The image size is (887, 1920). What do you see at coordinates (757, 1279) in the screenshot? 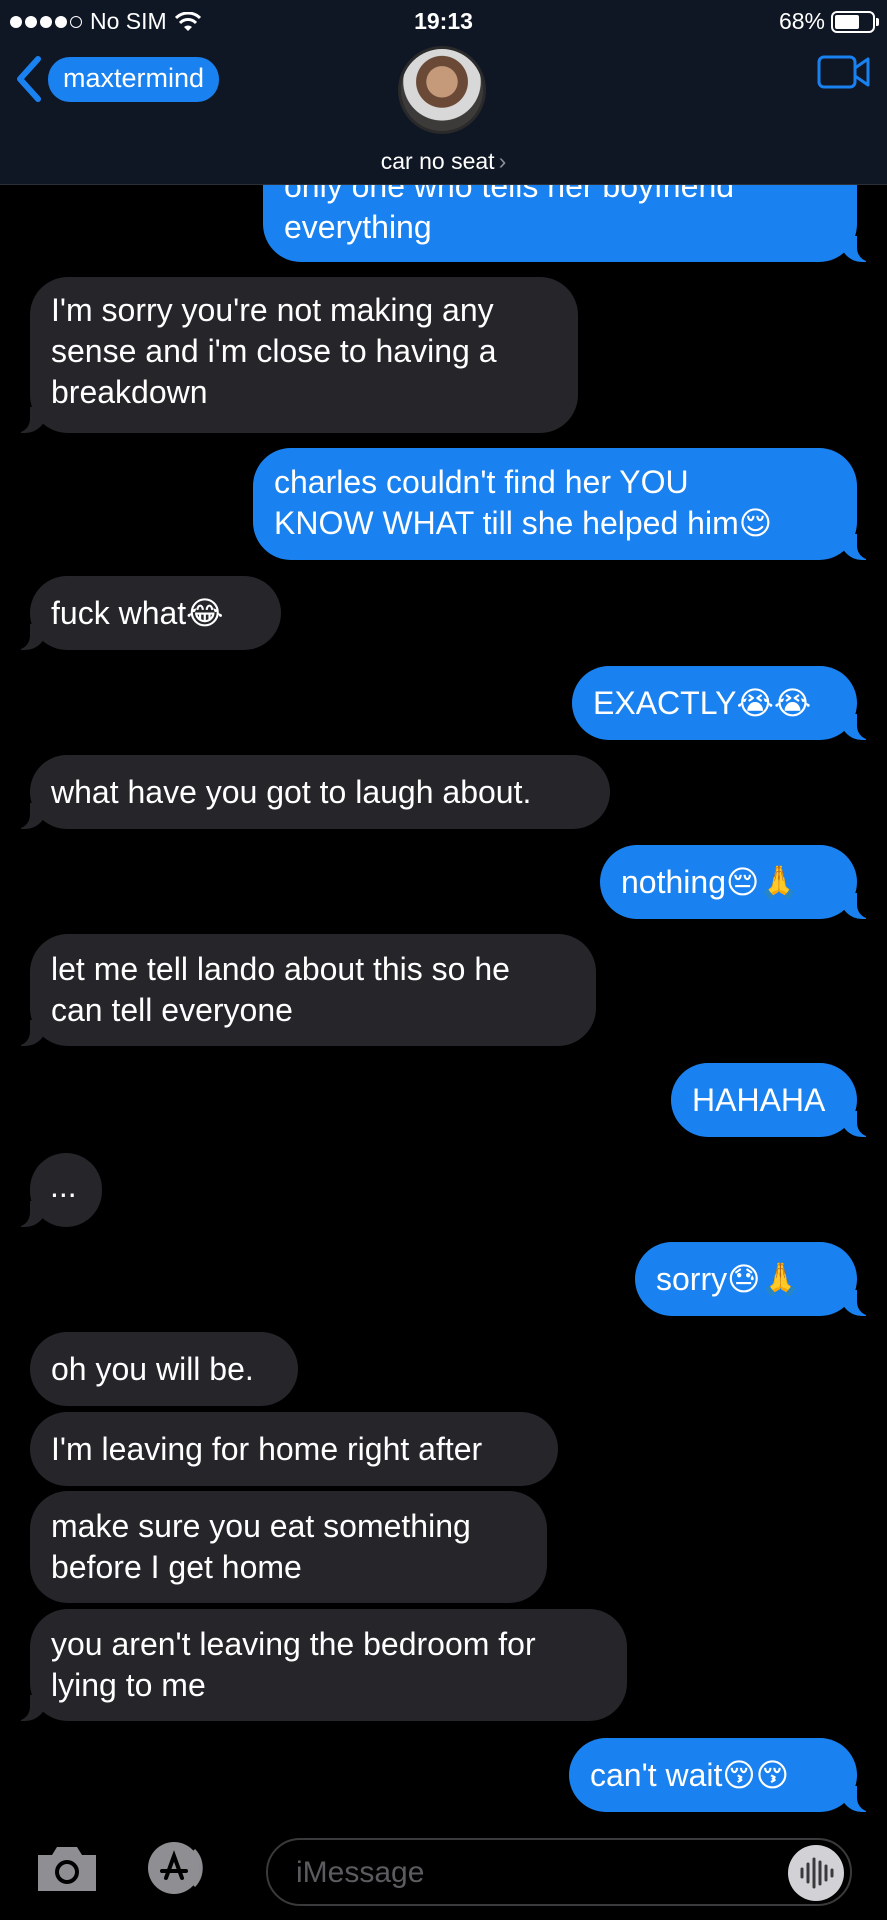
I see `message-bubble-outgoing: sorry😓🙏` at bounding box center [757, 1279].